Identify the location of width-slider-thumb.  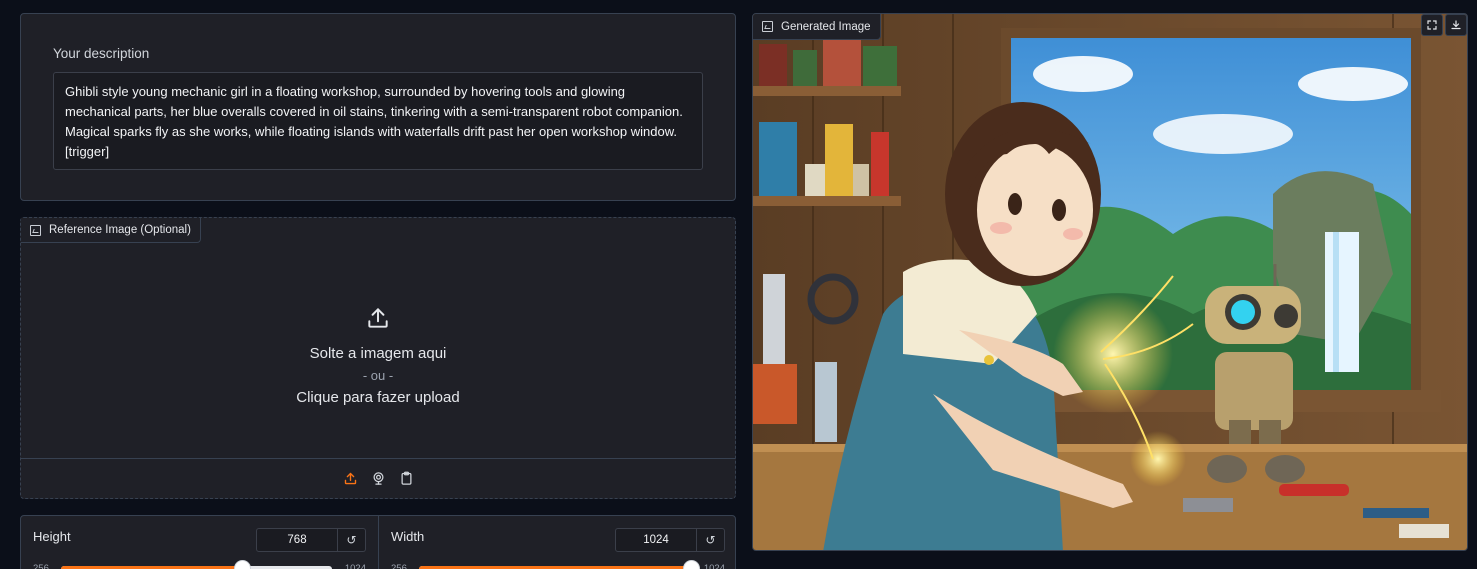
(691, 564).